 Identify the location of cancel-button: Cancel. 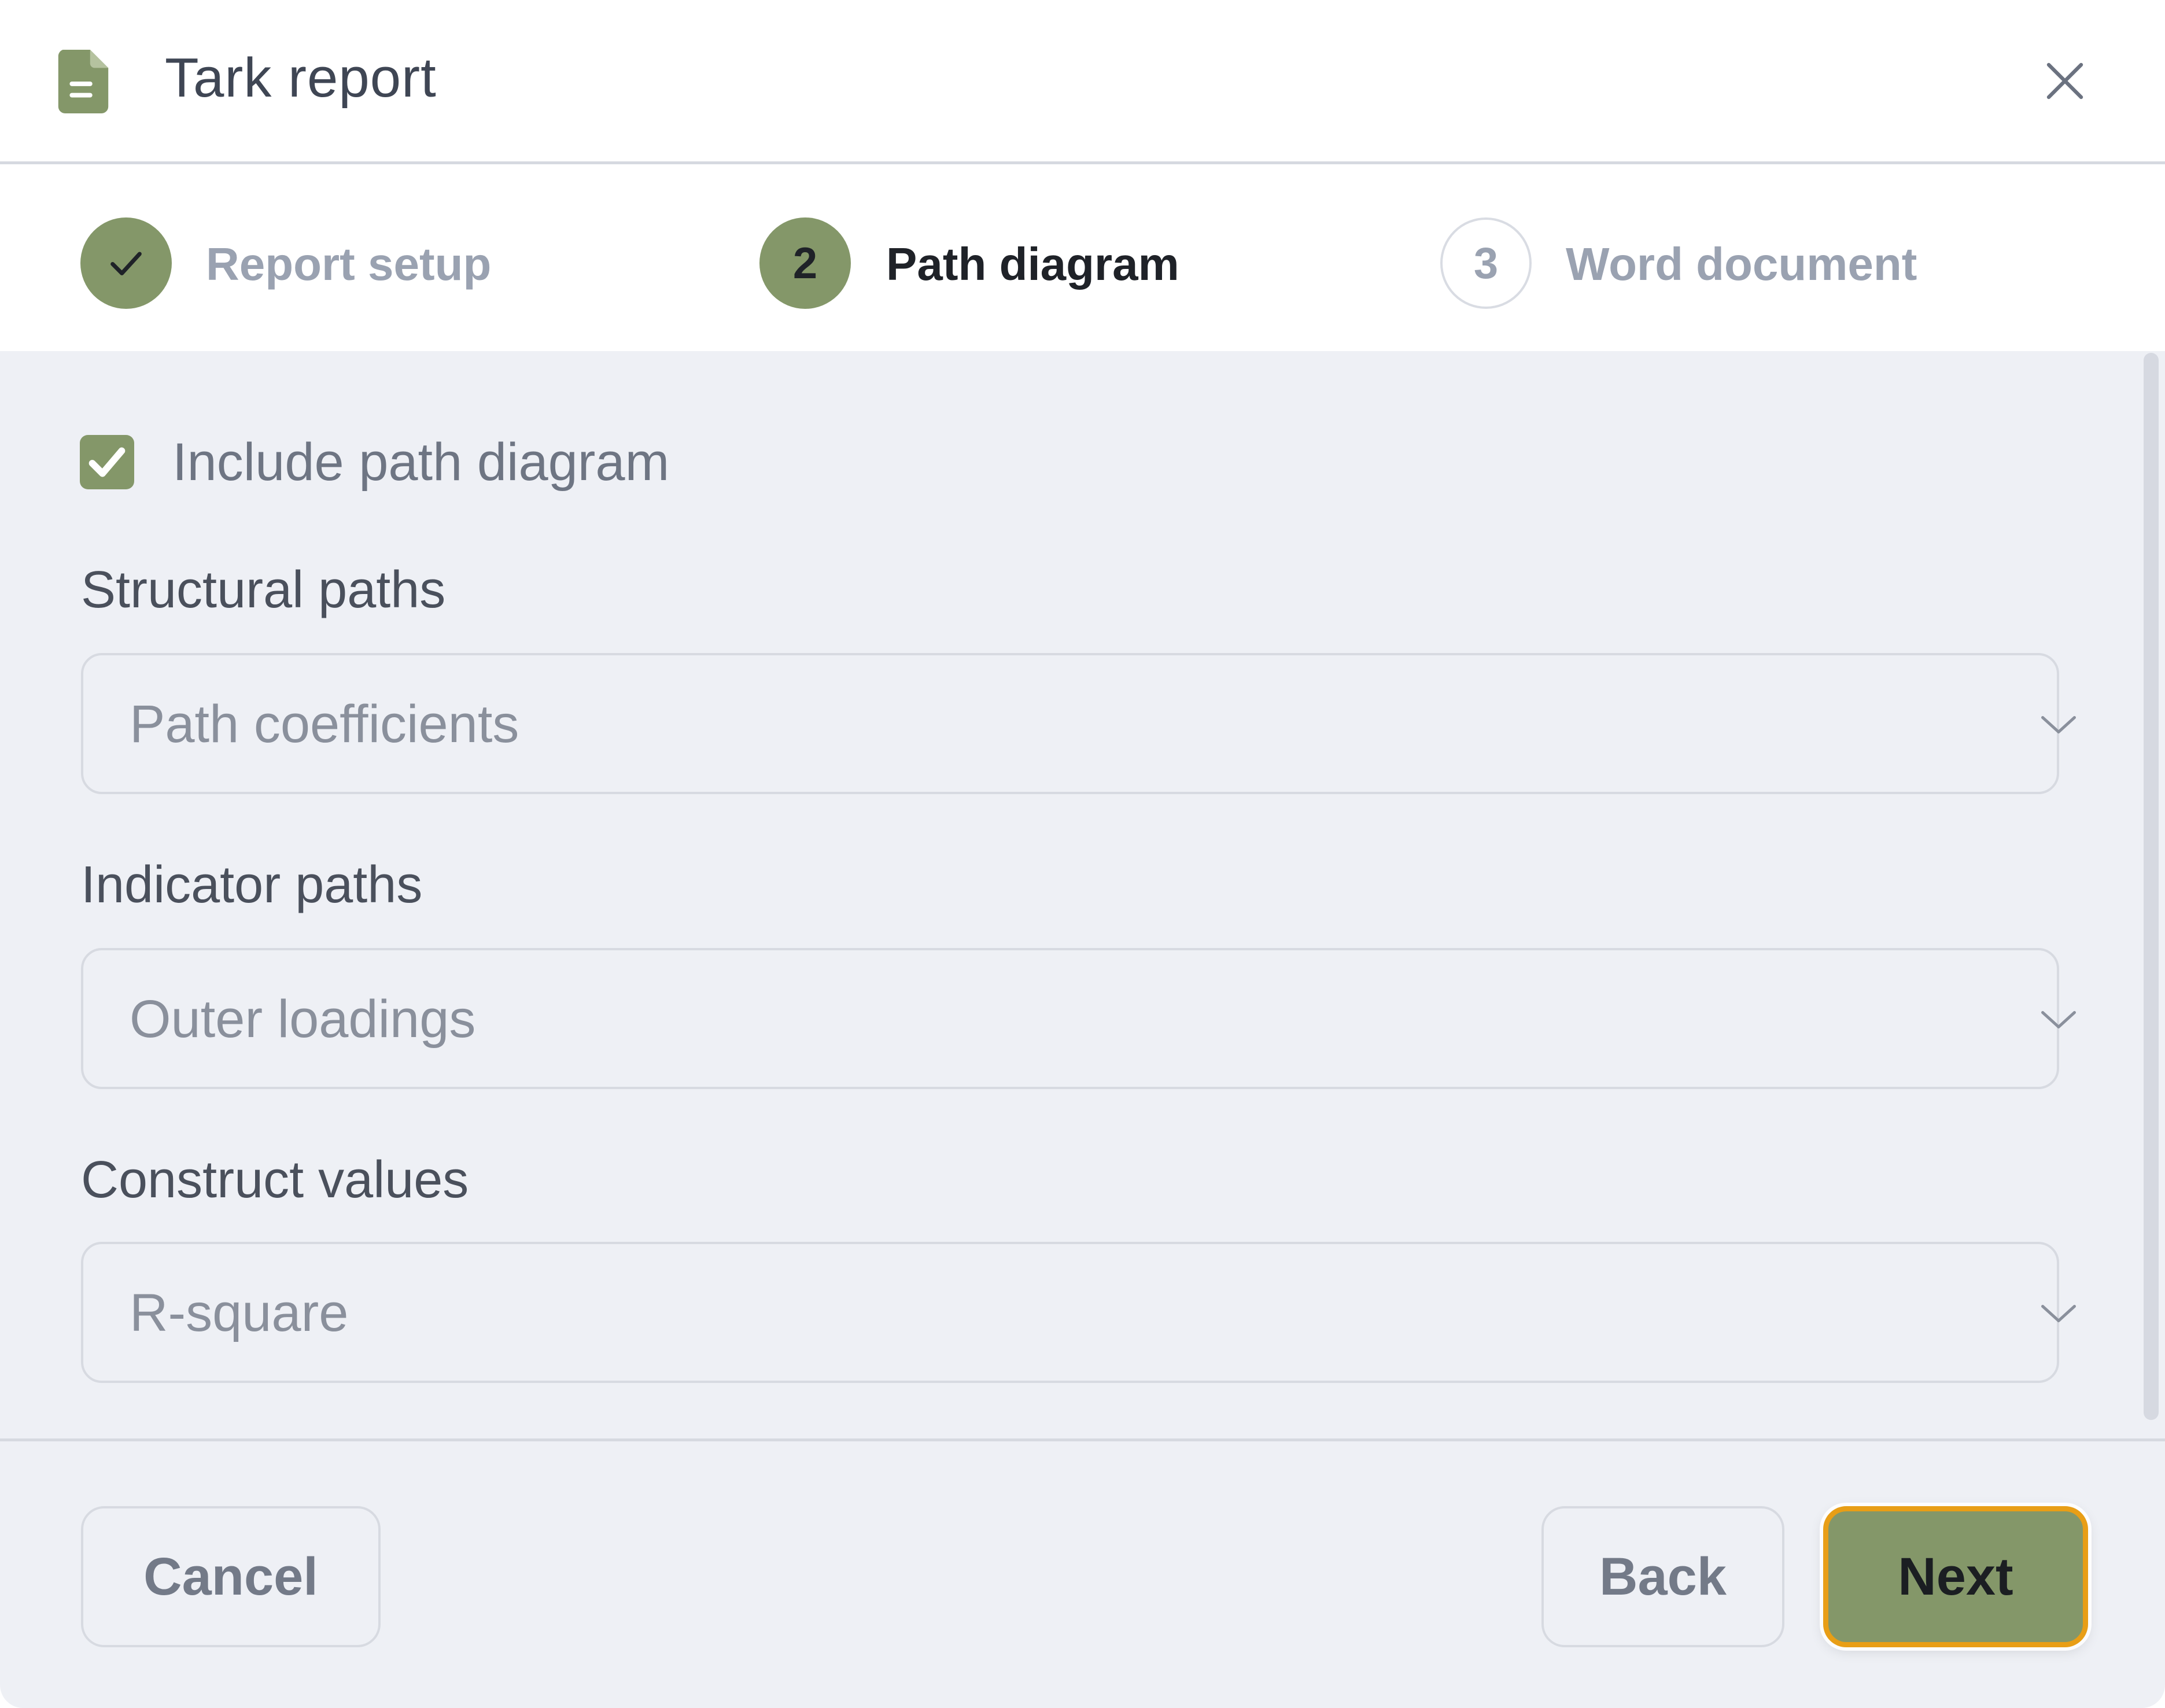
(231, 1576).